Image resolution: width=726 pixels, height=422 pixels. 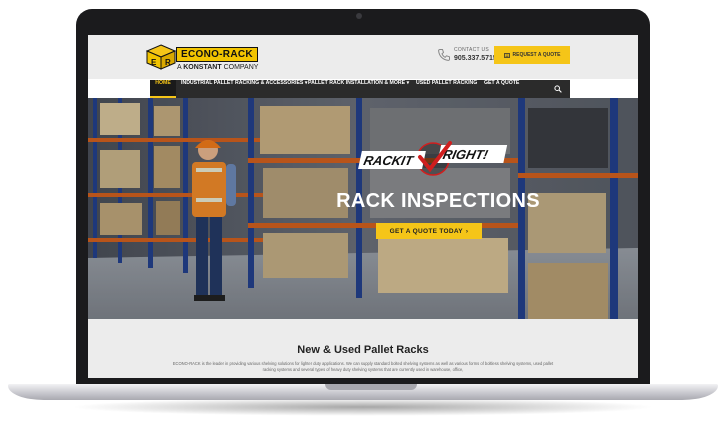 What do you see at coordinates (466, 154) in the screenshot?
I see `badge-right: RIGHT!` at bounding box center [466, 154].